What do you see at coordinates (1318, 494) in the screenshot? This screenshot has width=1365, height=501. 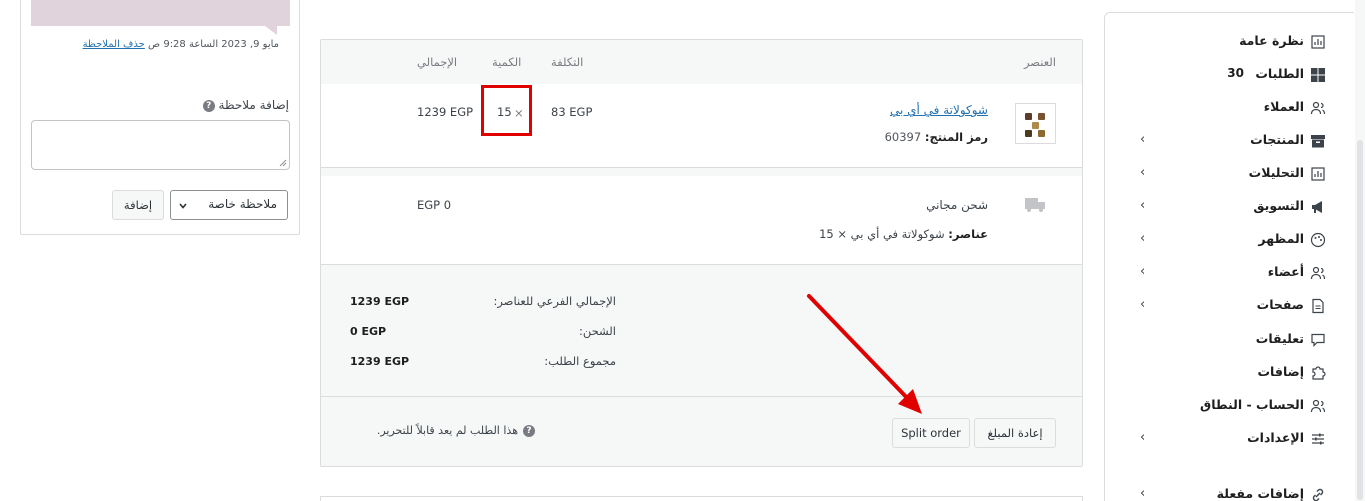 I see `link-icon` at bounding box center [1318, 494].